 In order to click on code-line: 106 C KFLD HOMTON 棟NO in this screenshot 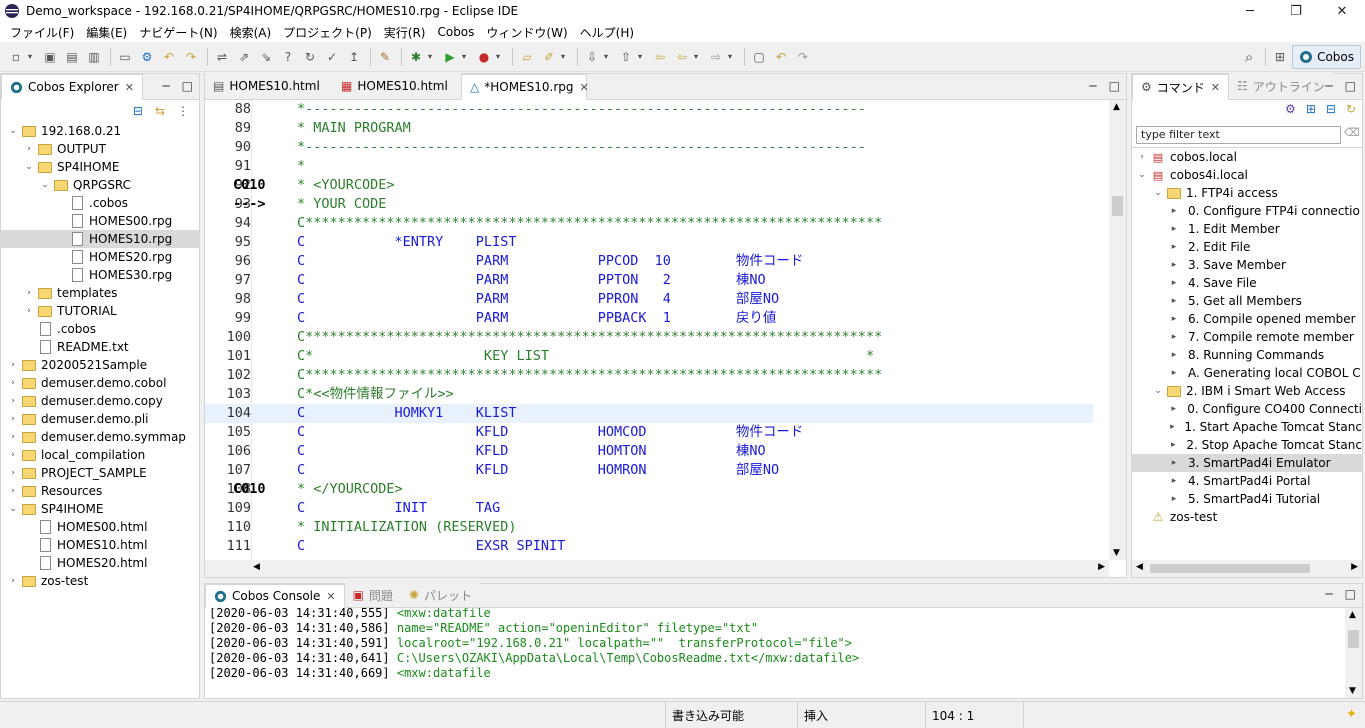, I will do `click(649, 451)`.